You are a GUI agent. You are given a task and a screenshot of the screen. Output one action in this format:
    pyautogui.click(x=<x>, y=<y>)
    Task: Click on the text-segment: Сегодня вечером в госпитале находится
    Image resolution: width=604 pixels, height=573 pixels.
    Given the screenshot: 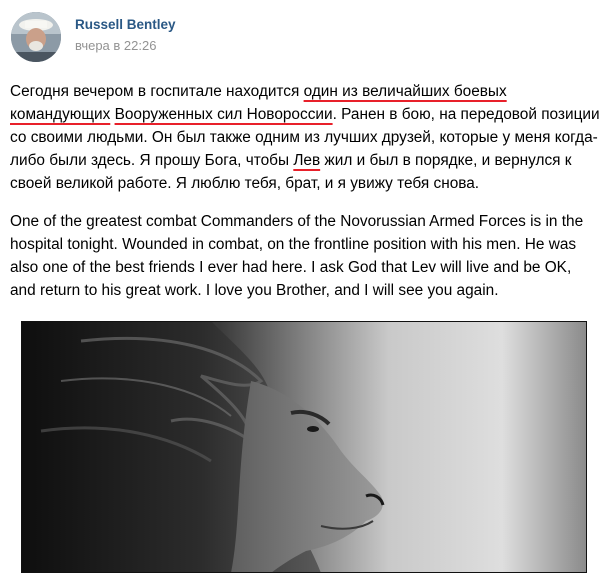 What is the action you would take?
    pyautogui.click(x=157, y=91)
    